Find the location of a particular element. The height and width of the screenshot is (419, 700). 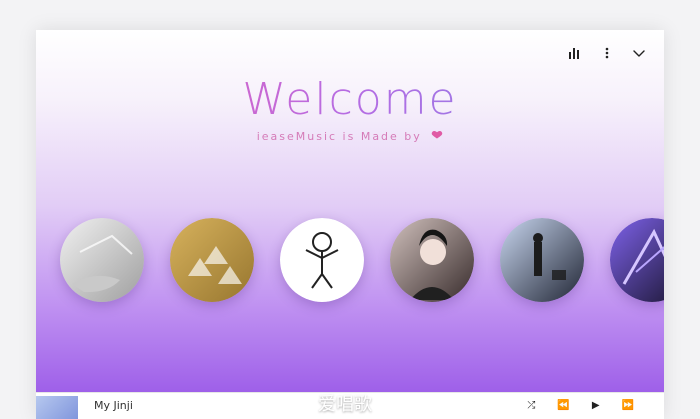

play-icon: ▶ is located at coordinates (596, 405).